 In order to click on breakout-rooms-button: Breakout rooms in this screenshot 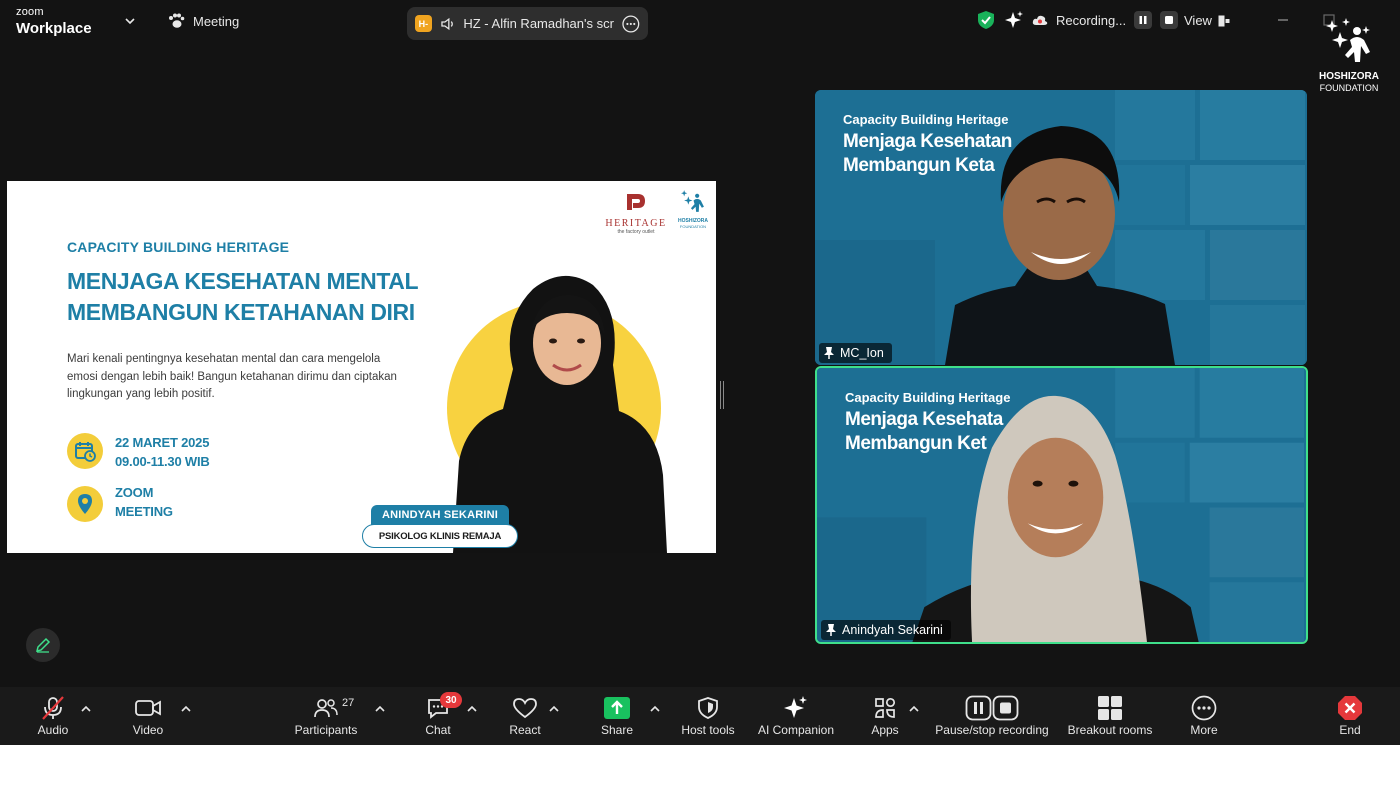, I will do `click(1110, 716)`.